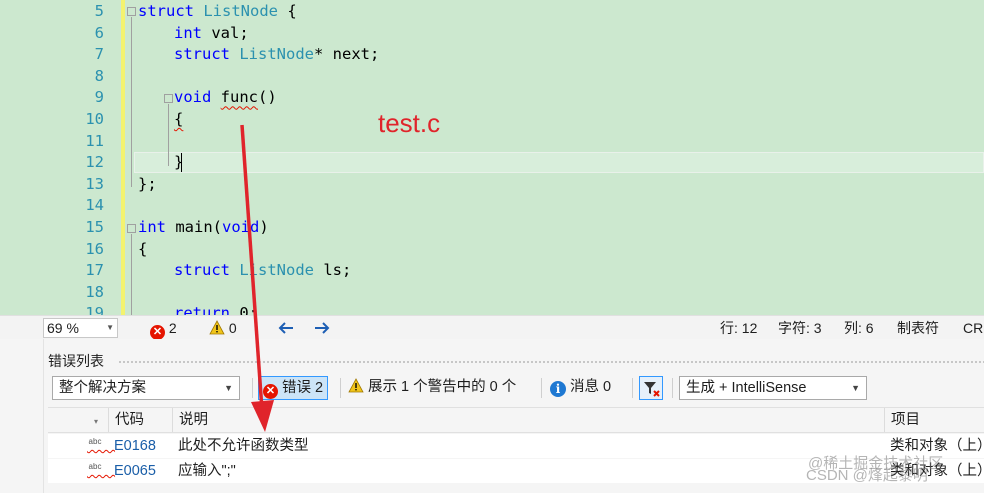  What do you see at coordinates (99, 97) in the screenshot?
I see `line-number: 9` at bounding box center [99, 97].